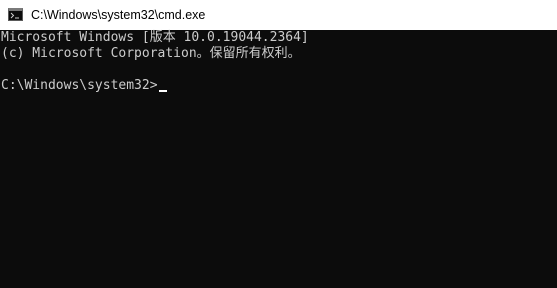 The image size is (557, 288). I want to click on text-cursor, so click(162, 91).